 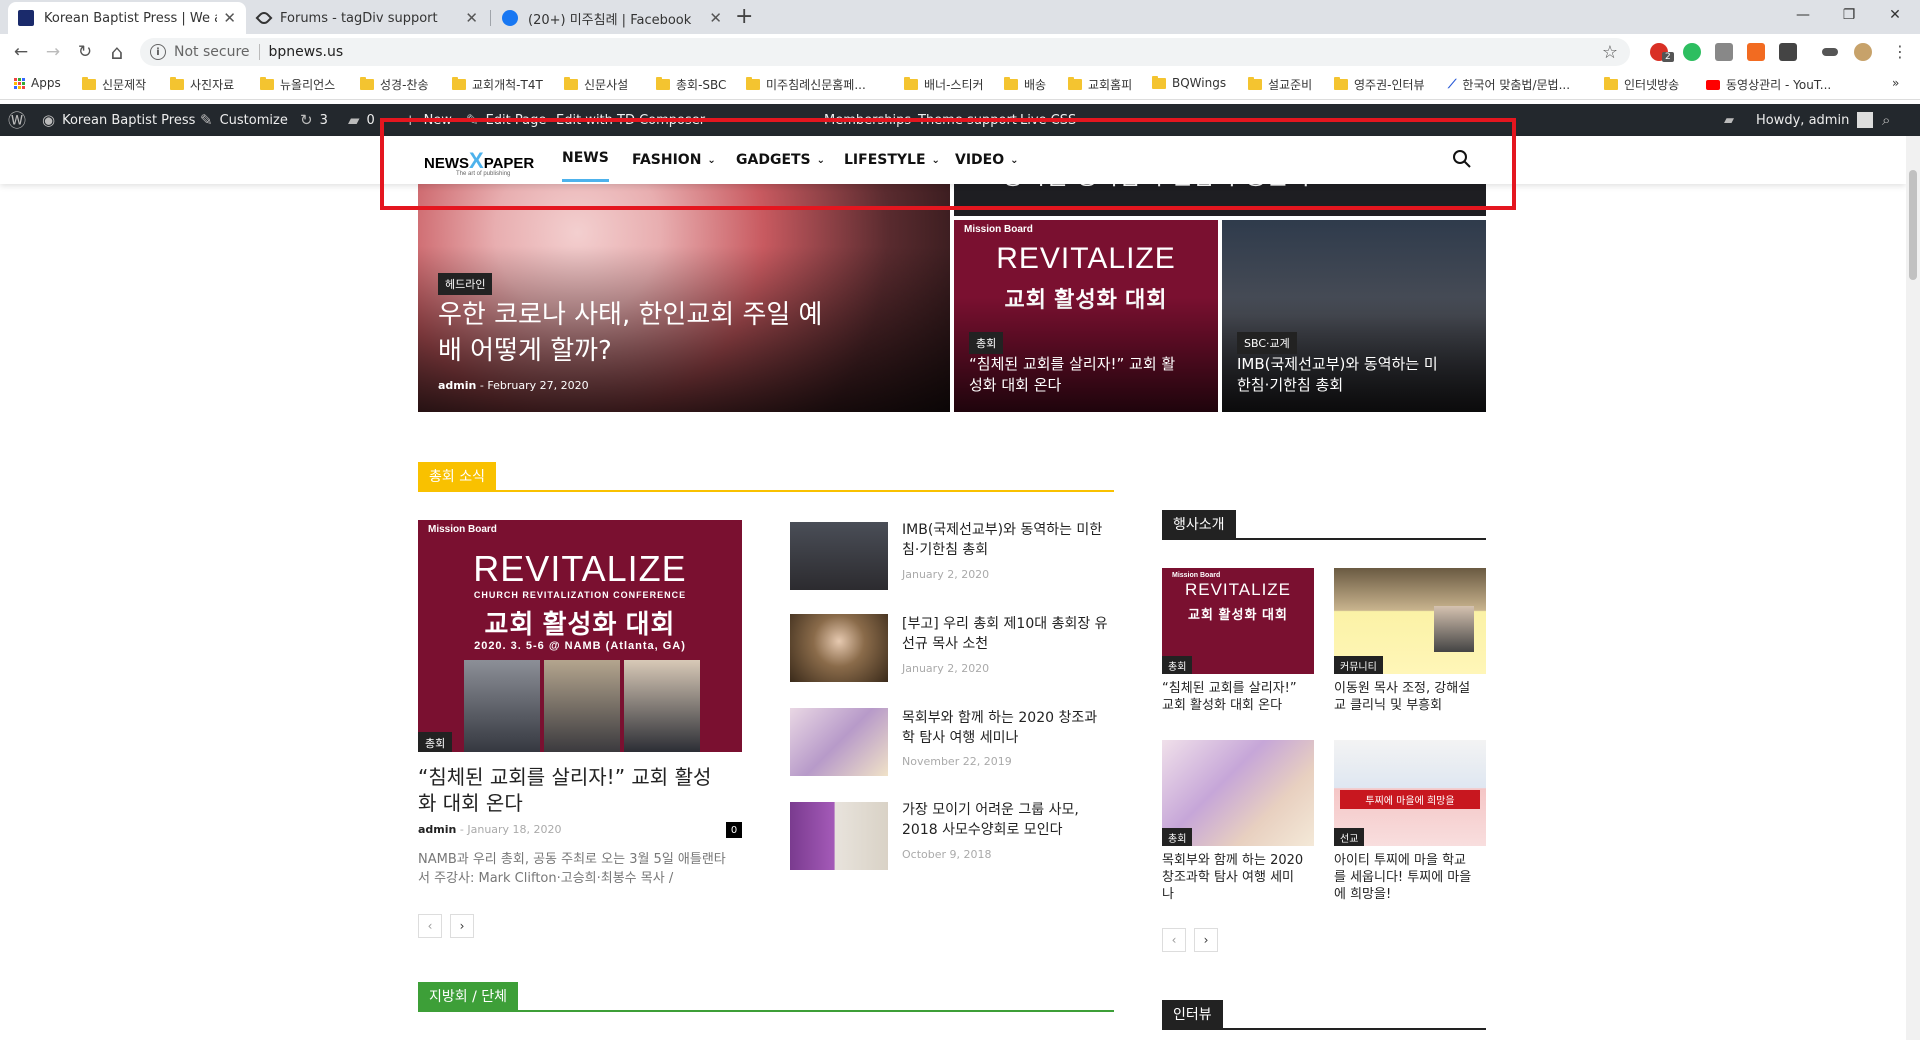 I want to click on reload-button: ↻, so click(x=85, y=52).